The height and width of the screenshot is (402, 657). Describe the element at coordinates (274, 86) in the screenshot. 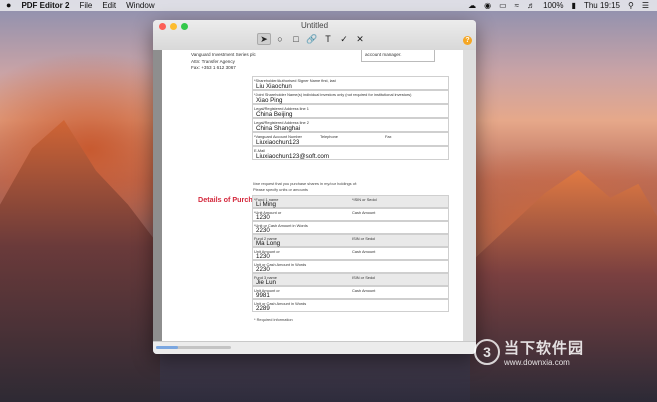

I see `signer-value: Liu Xiaochun` at that location.